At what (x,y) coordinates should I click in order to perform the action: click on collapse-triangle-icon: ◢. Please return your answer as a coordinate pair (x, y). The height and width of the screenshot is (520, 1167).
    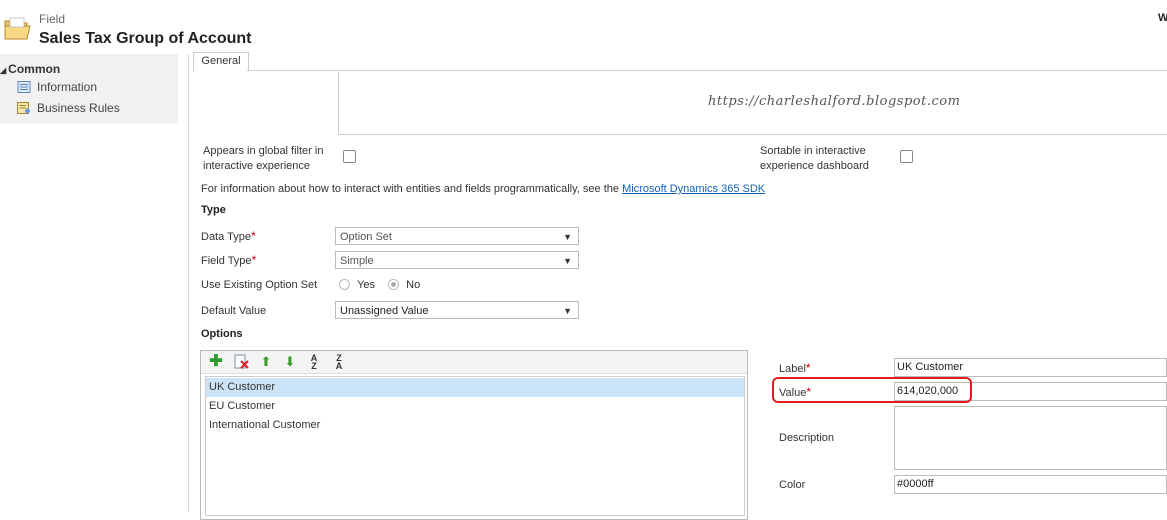
    Looking at the image, I should click on (3, 70).